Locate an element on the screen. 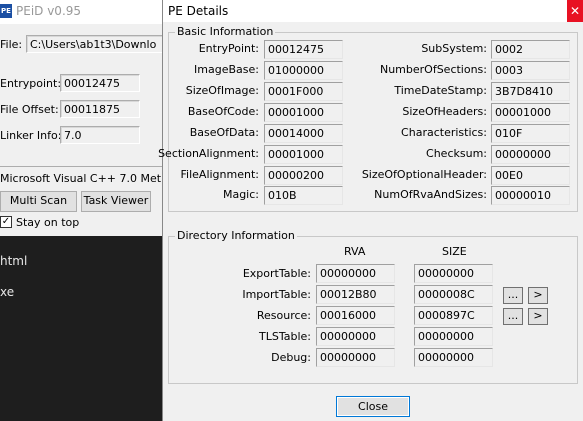 The width and height of the screenshot is (583, 421). basic-right-label: SizeOfHeaders: is located at coordinates (444, 111).